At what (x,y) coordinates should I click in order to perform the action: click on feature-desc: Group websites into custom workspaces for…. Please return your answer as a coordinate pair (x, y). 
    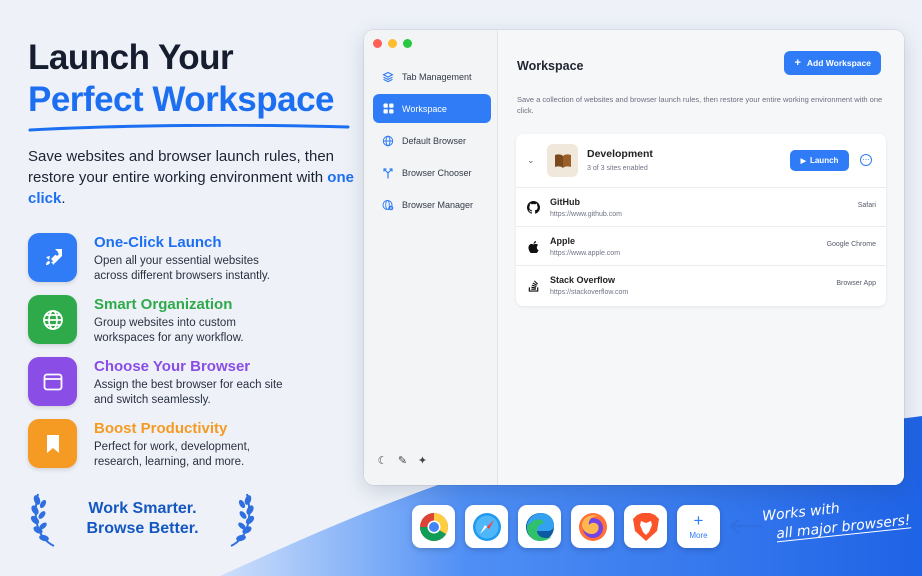
    Looking at the image, I should click on (169, 330).